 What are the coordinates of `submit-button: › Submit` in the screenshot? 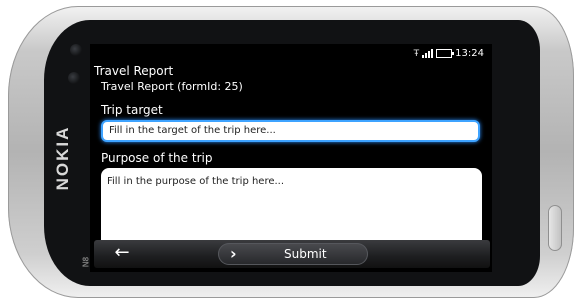 It's located at (293, 254).